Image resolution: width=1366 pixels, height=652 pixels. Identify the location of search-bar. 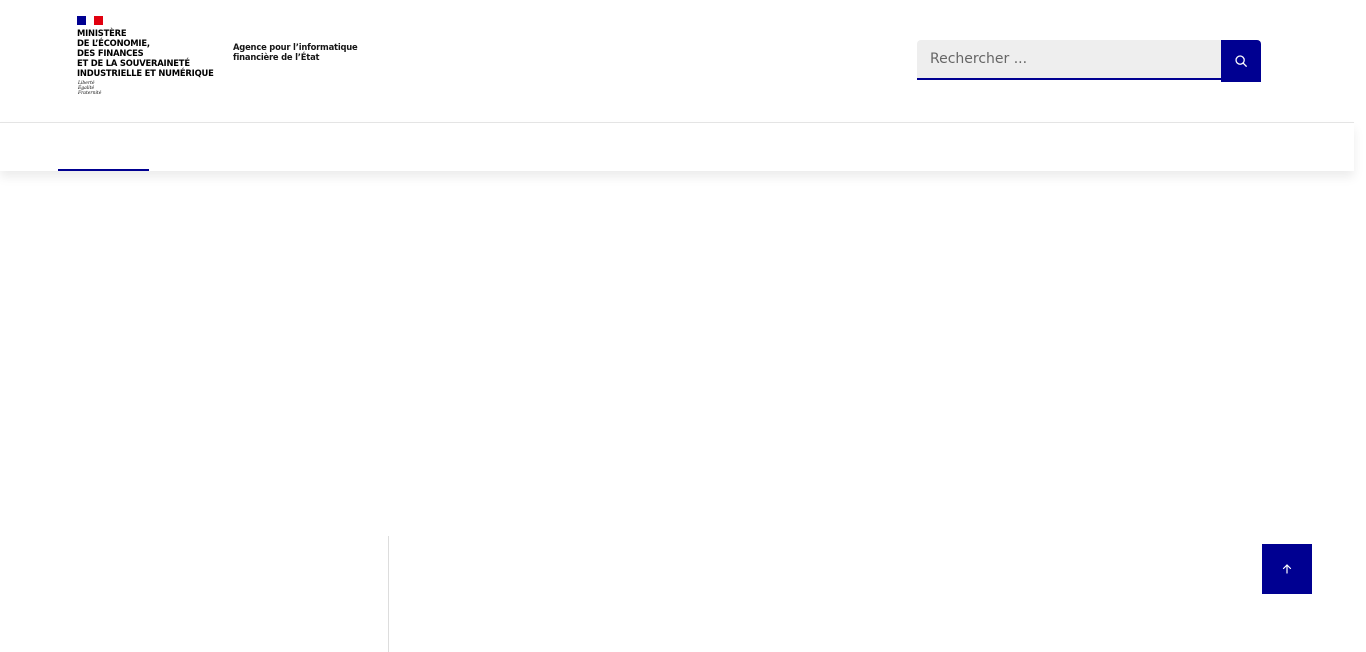
(1089, 61).